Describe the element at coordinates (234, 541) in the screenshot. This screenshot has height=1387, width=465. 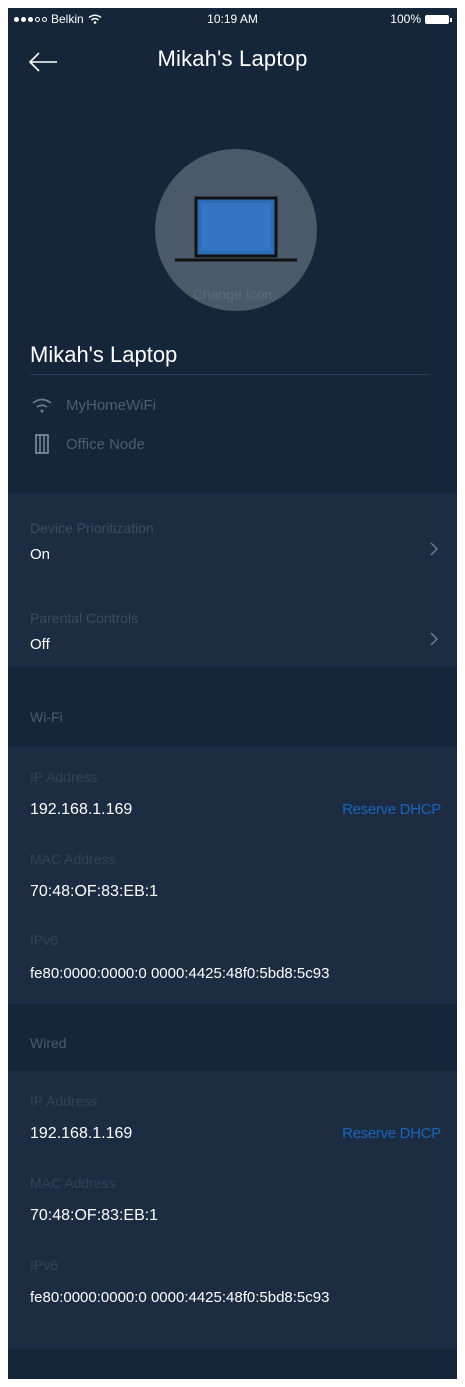
I see `device-prioritization-row: Device Prioritization On` at that location.